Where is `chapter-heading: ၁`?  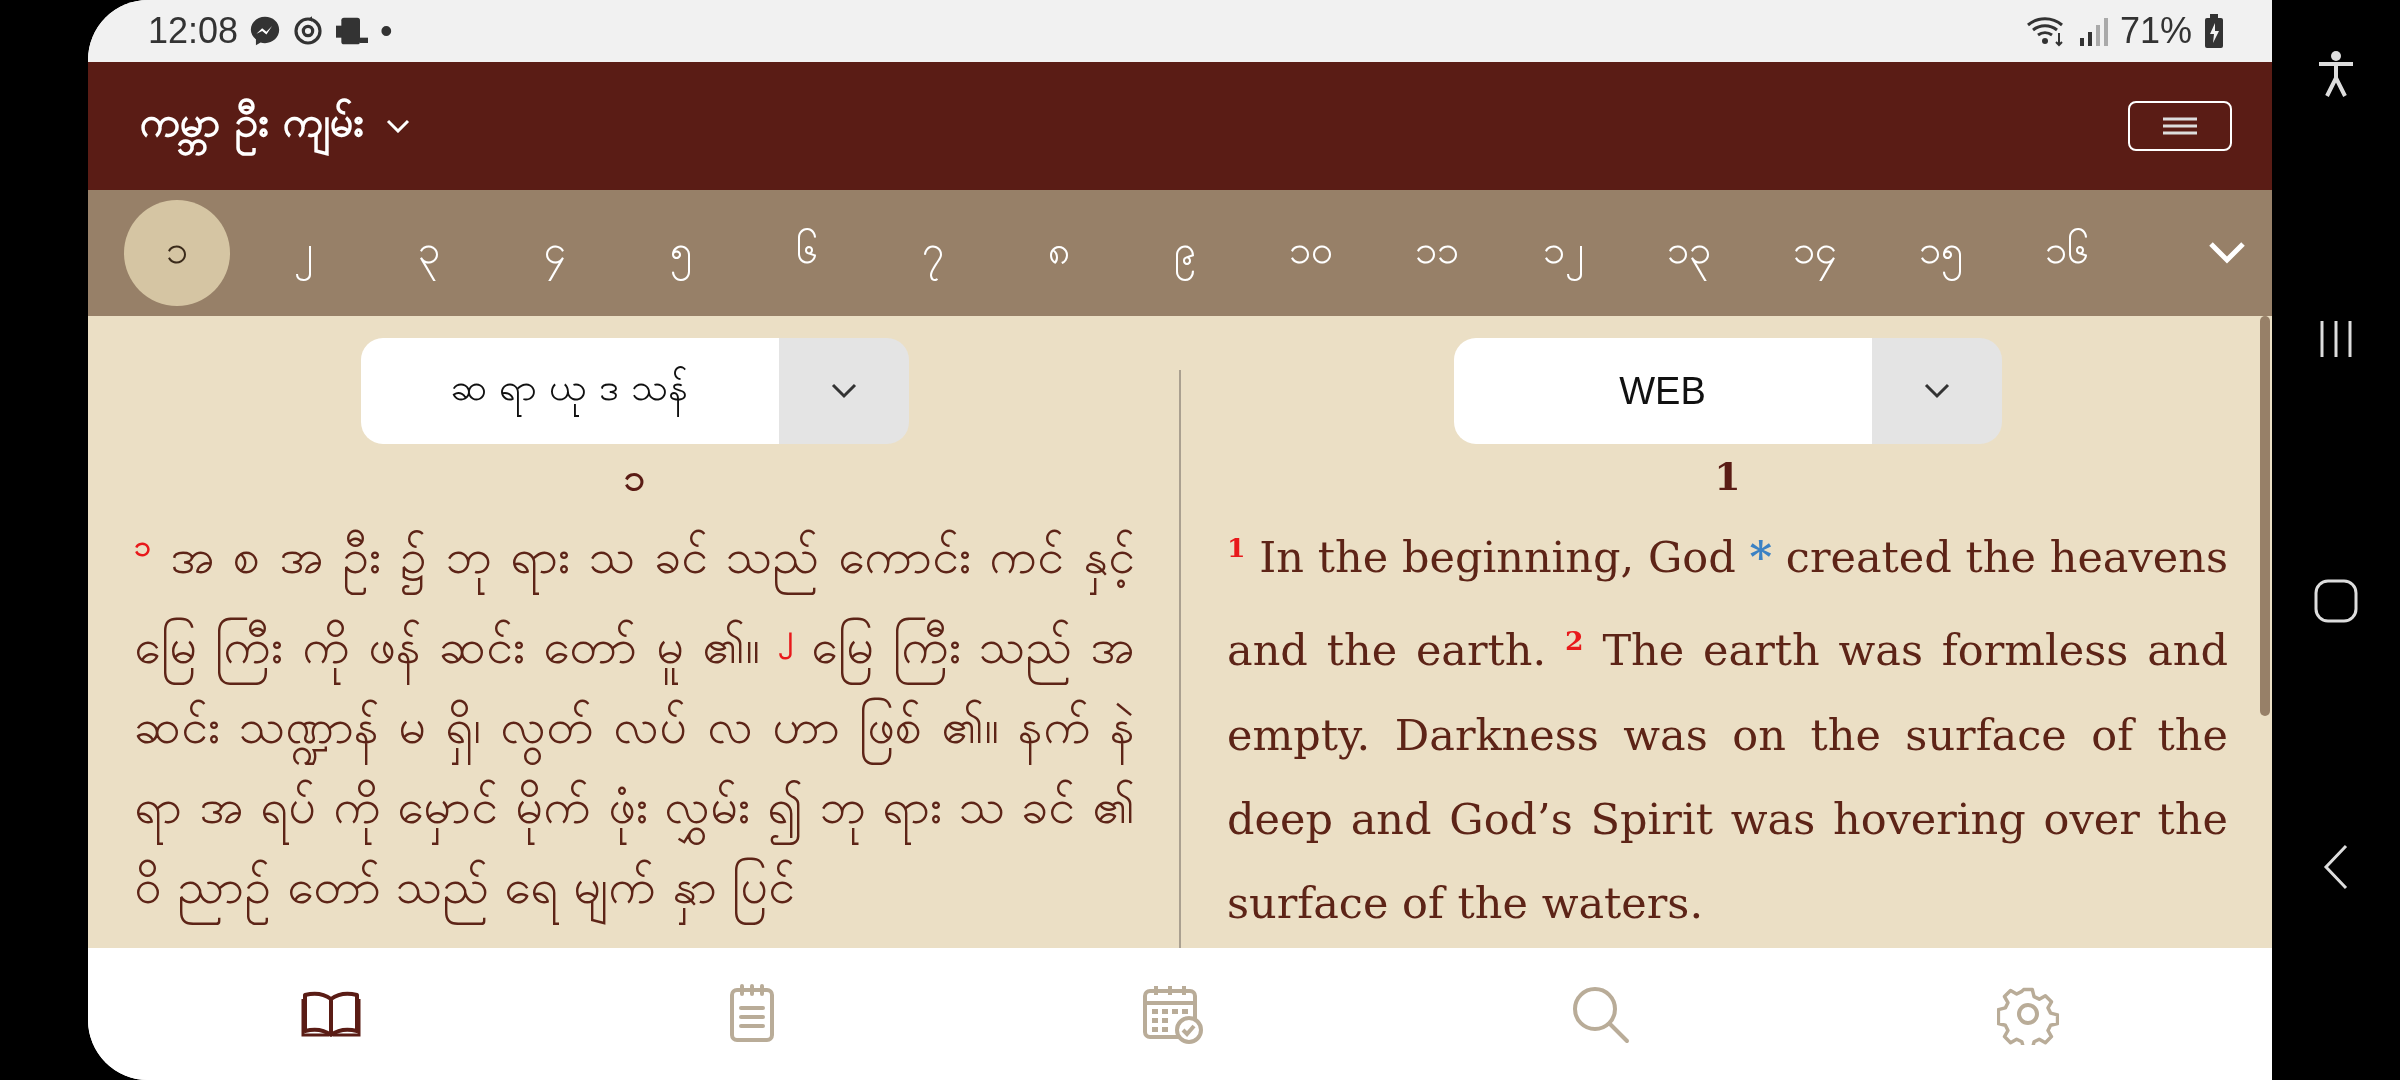 chapter-heading: ၁ is located at coordinates (634, 477).